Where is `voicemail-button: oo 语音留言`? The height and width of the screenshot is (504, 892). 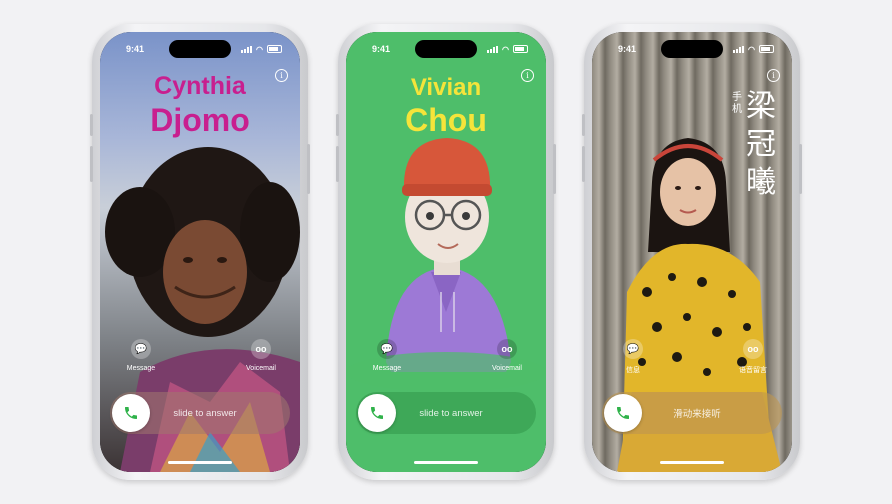
voicemail-button: oo 语音留言 is located at coordinates (753, 357).